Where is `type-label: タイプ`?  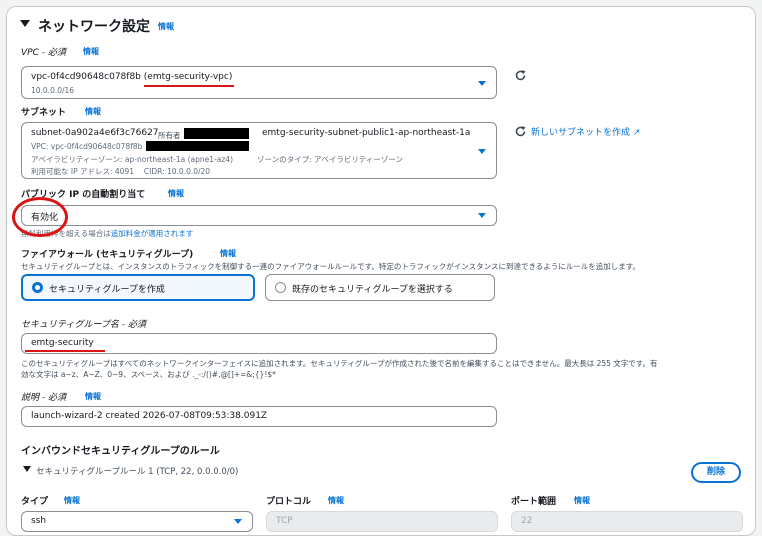
type-label: タイプ is located at coordinates (35, 502).